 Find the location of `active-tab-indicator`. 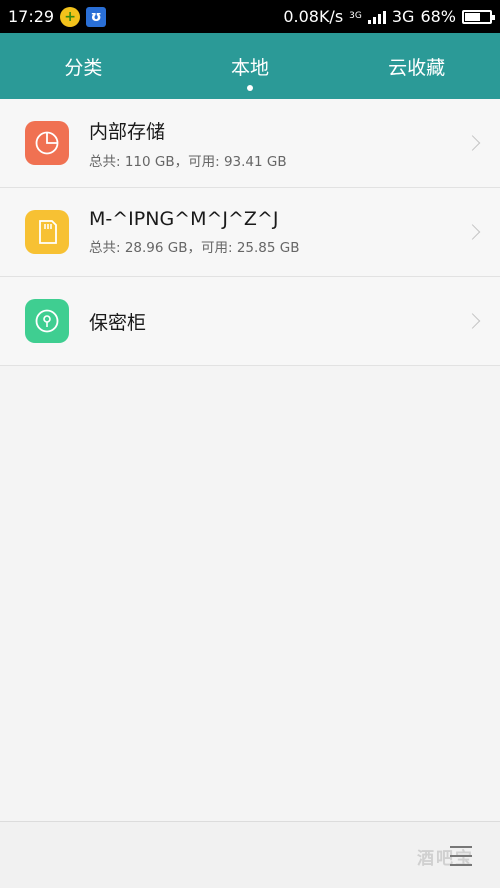

active-tab-indicator is located at coordinates (250, 88).